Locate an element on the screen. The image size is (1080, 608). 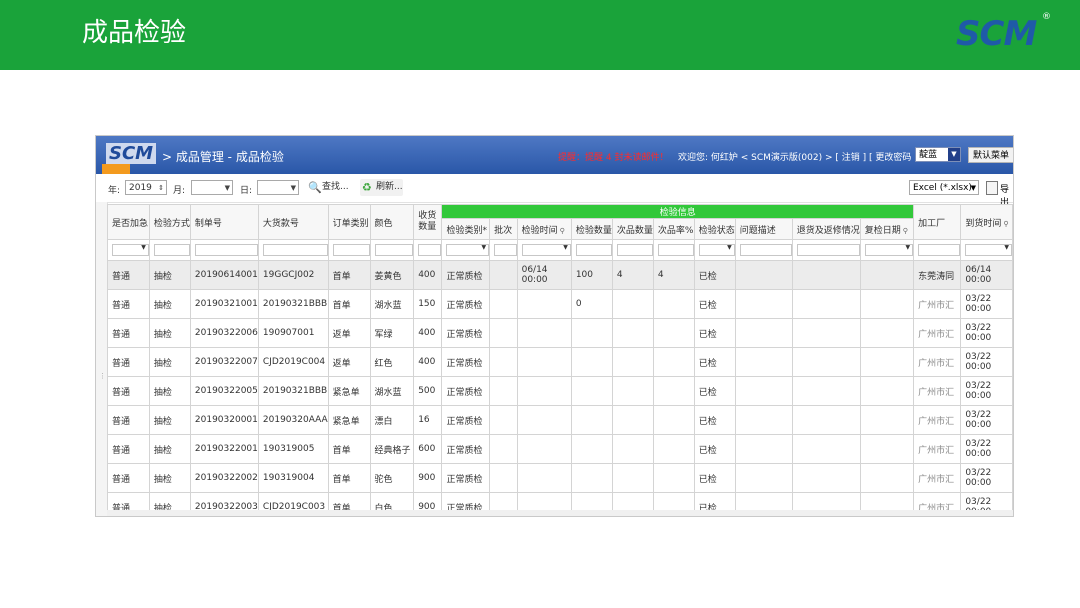
col-header-color: 颜色 is located at coordinates (392, 222).